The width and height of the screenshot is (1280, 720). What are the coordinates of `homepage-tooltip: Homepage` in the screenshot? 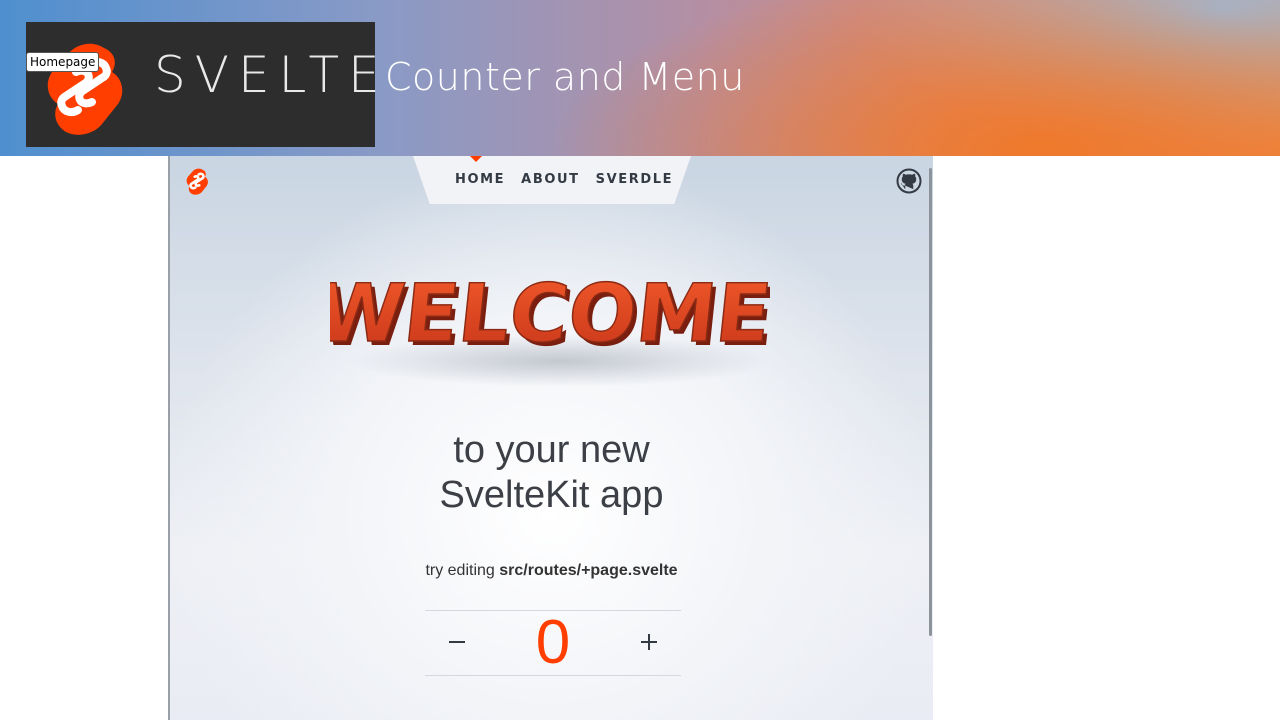 It's located at (63, 62).